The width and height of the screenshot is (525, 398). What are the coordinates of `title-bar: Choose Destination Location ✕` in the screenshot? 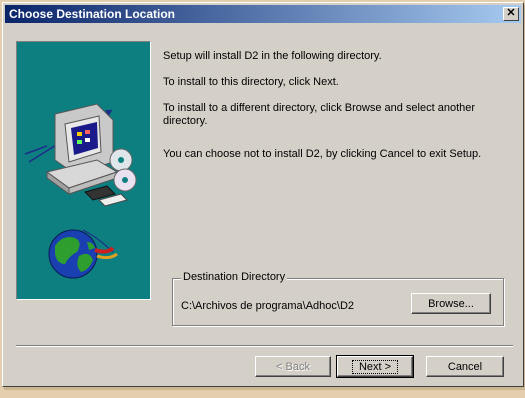 It's located at (263, 14).